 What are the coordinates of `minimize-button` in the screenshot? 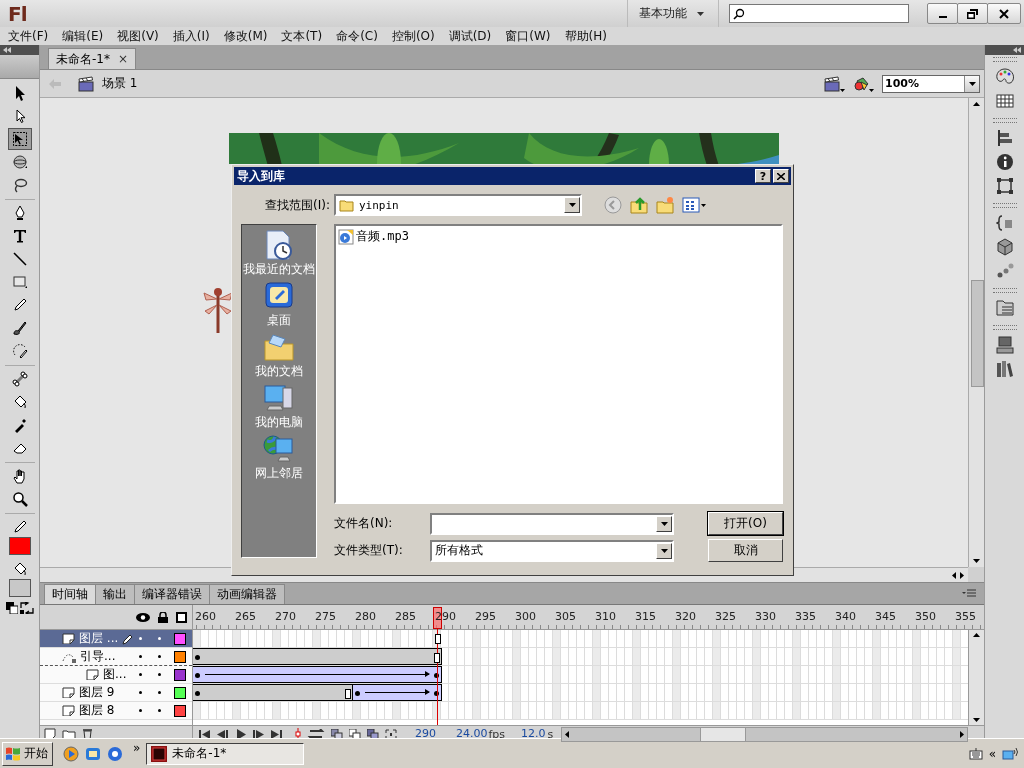 It's located at (942, 13).